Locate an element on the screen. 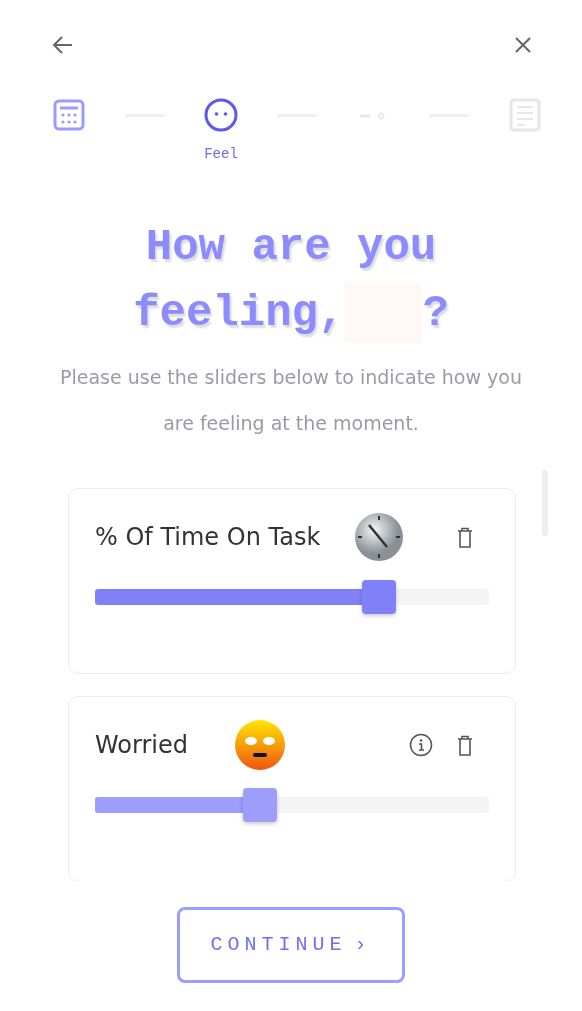 This screenshot has height=1011, width=582. worried-face-icon is located at coordinates (260, 745).